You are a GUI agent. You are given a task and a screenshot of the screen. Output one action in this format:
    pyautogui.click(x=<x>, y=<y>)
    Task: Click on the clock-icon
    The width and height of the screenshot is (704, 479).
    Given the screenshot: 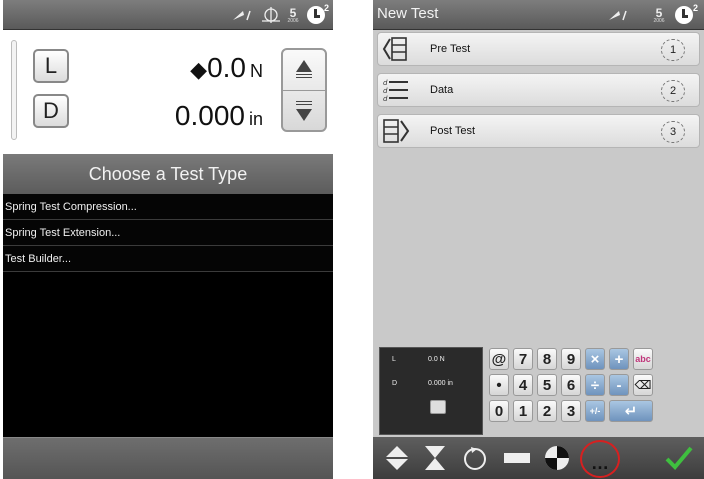 What is the action you would take?
    pyautogui.click(x=684, y=15)
    